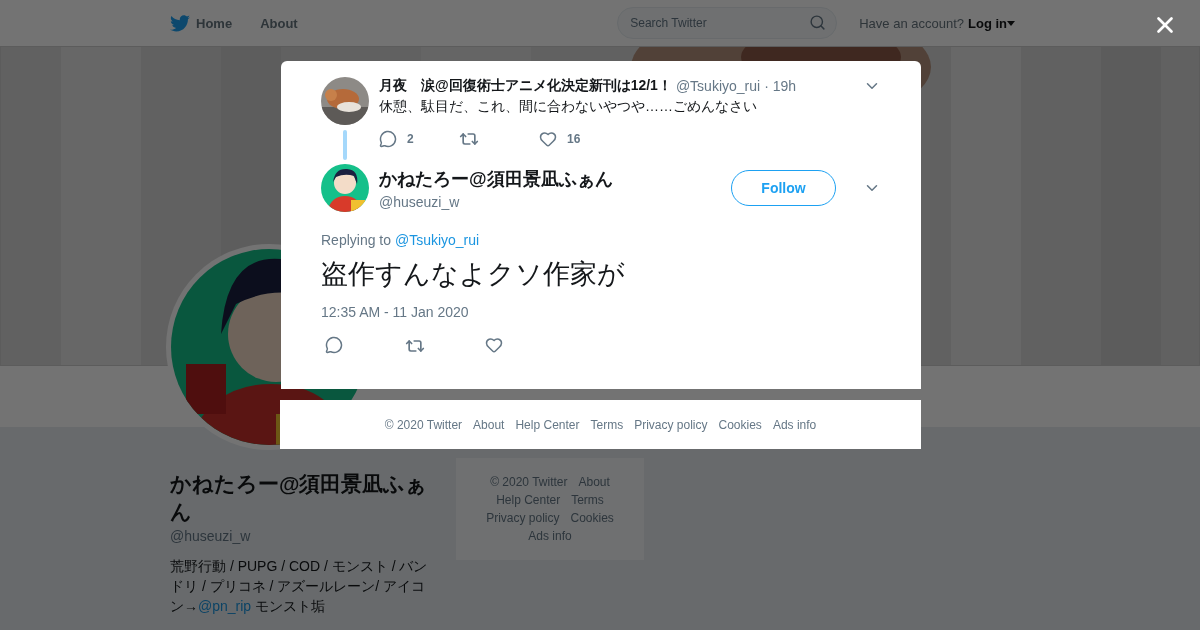  What do you see at coordinates (299, 586) in the screenshot?
I see `profile-bio: 荒野行動 / PUPG / COD / モンスト / バンドリ / プリコネ / アズールレーン/ アイコン→@pn_rip モンスト垢` at bounding box center [299, 586].